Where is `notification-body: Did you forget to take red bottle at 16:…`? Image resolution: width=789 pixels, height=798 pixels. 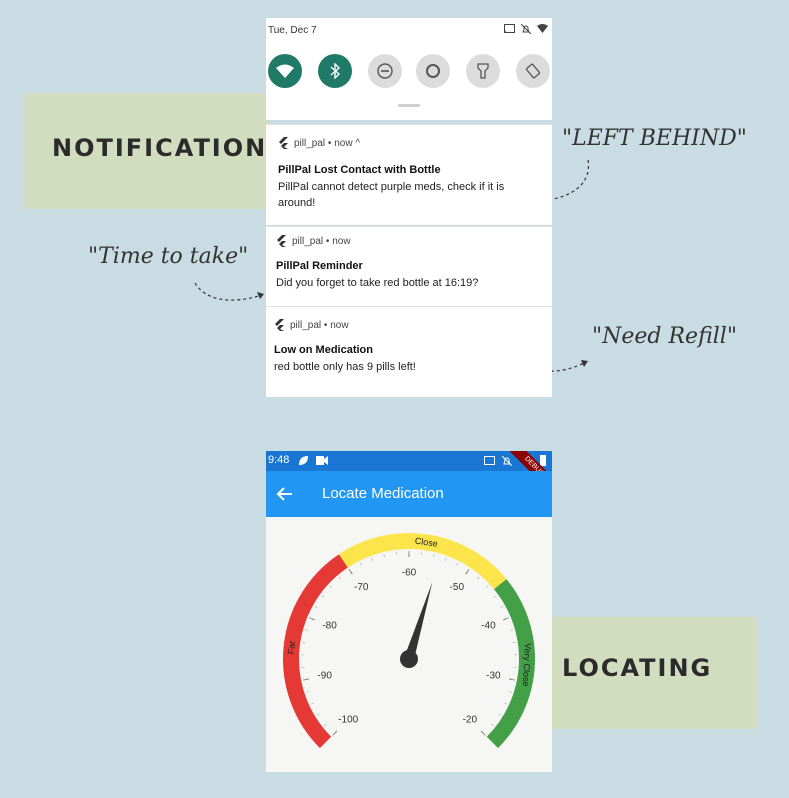 notification-body: Did you forget to take red bottle at 16:… is located at coordinates (377, 283).